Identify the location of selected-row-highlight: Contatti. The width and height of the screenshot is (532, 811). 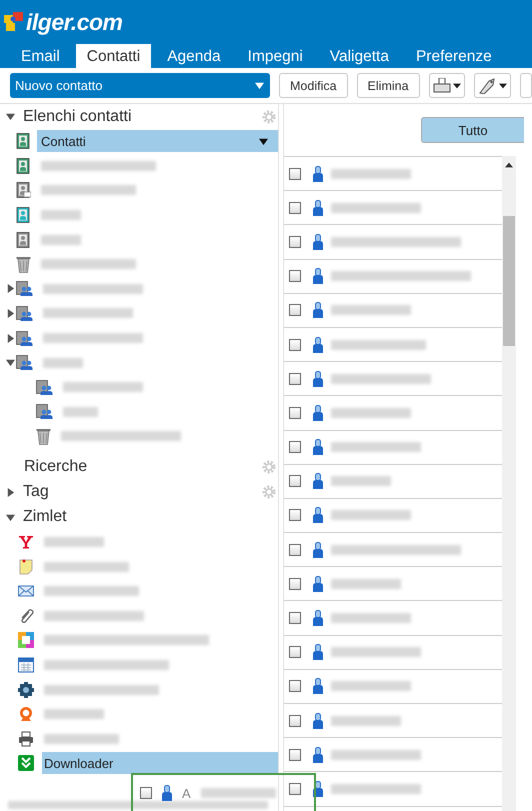
(157, 141).